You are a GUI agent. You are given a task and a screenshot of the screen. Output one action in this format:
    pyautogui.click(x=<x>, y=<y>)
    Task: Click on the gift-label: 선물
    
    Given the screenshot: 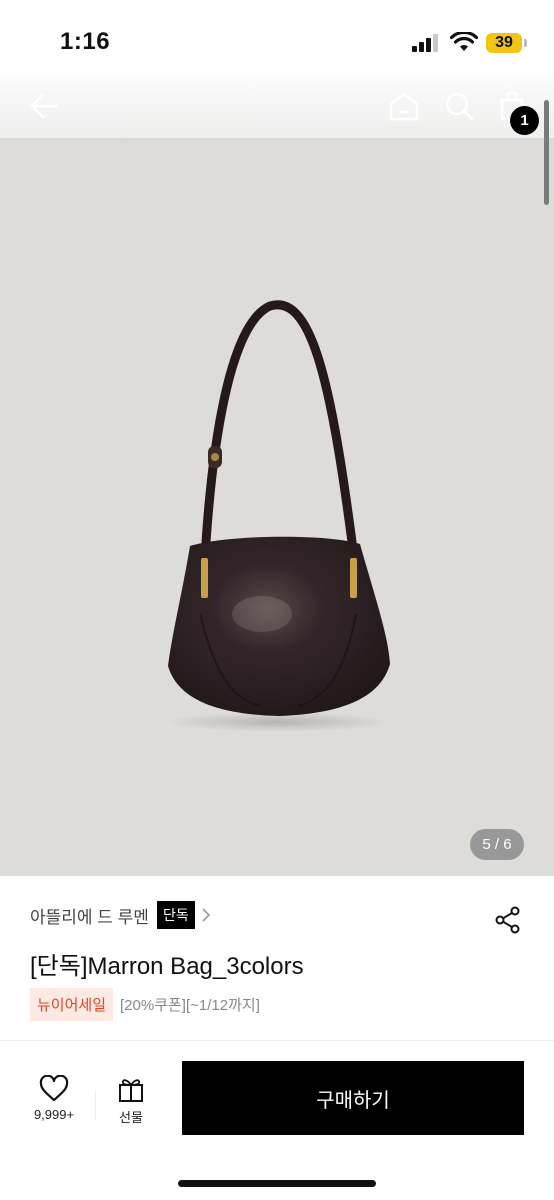 What is the action you would take?
    pyautogui.click(x=131, y=1117)
    